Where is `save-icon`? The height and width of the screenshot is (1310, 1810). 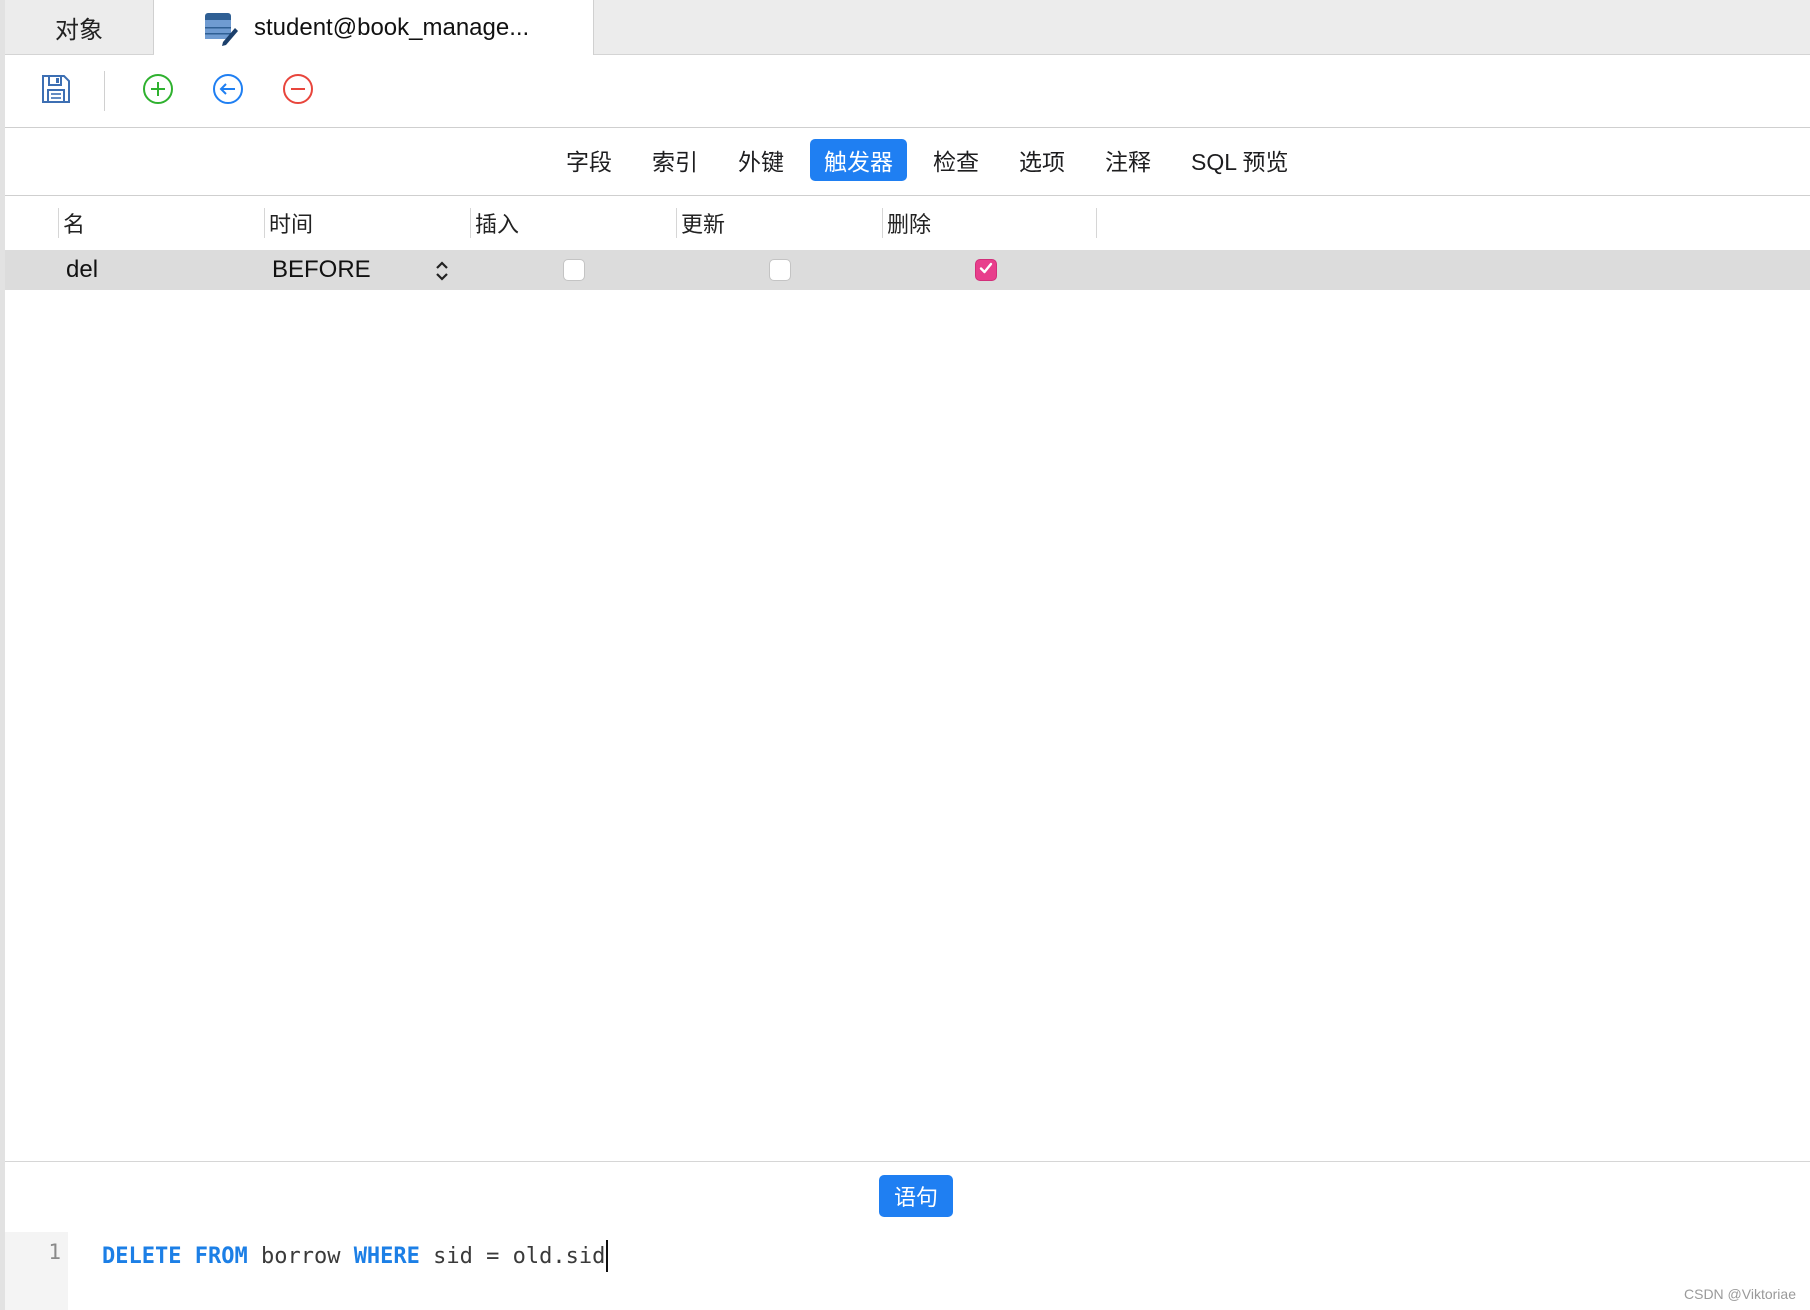 save-icon is located at coordinates (56, 91).